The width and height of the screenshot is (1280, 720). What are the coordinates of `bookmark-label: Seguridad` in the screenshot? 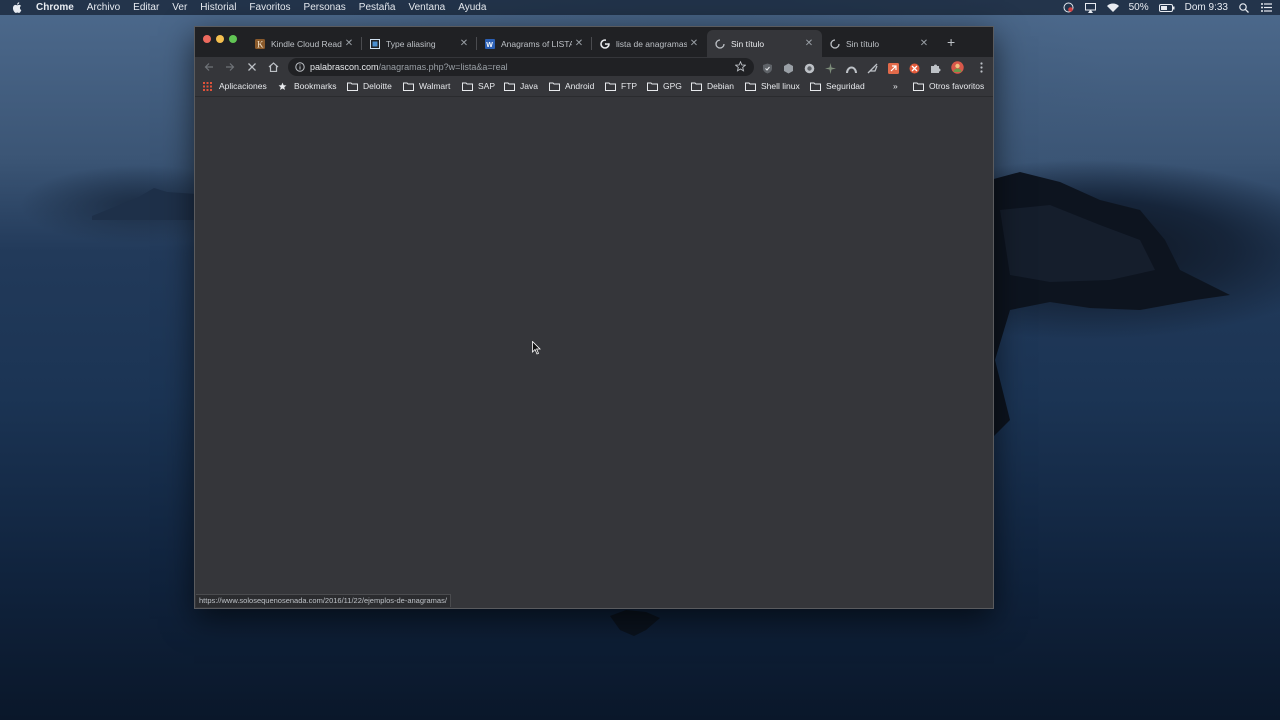 It's located at (845, 86).